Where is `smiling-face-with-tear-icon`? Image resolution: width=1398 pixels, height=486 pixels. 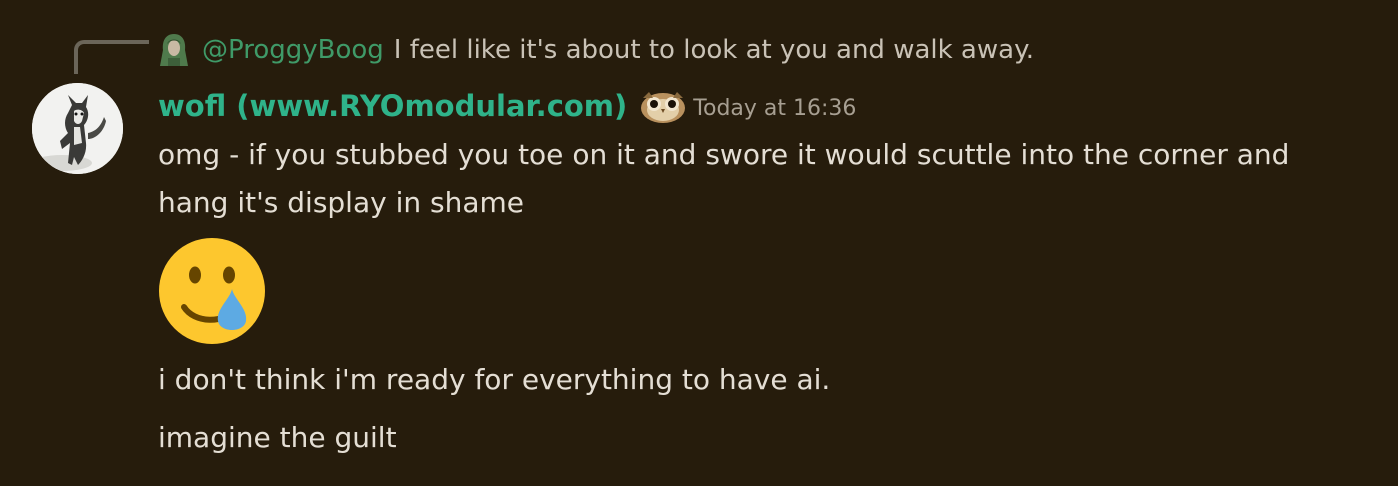
smiling-face-with-tear-icon is located at coordinates (212, 291).